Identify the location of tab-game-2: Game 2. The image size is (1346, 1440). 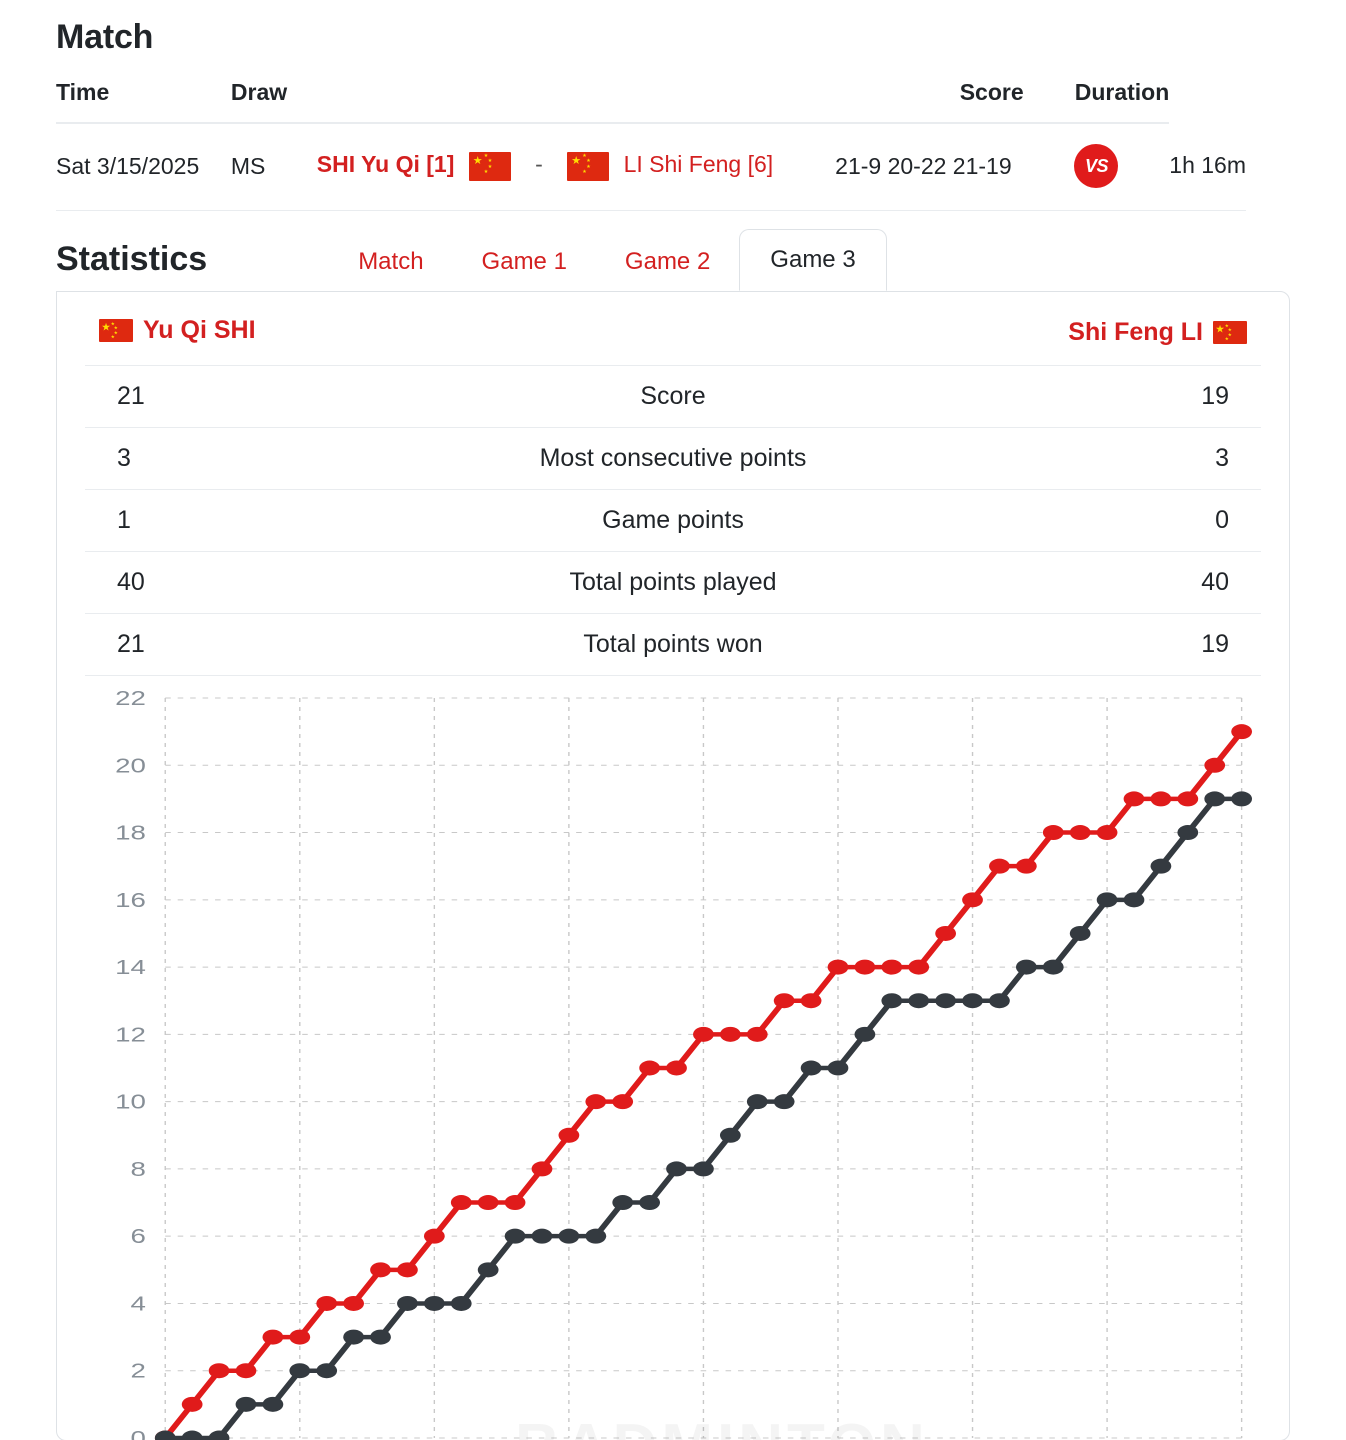
(667, 264).